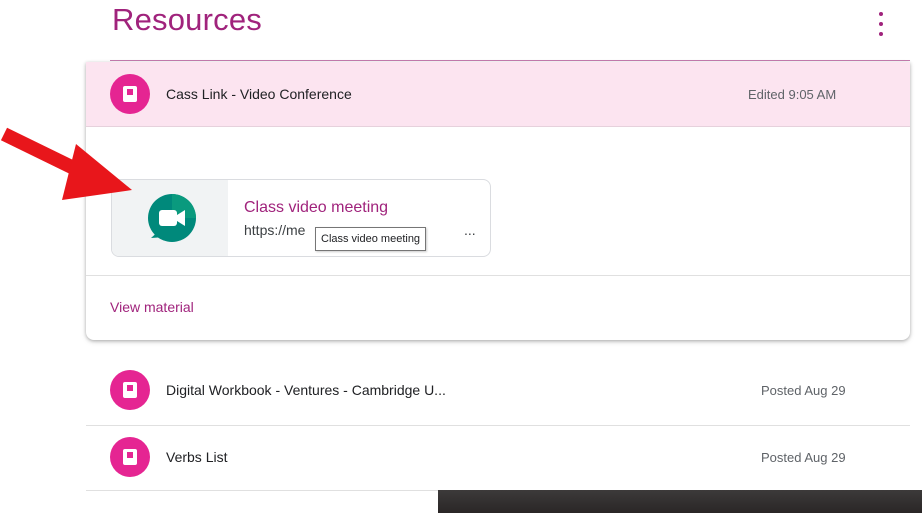 Image resolution: width=922 pixels, height=513 pixels. Describe the element at coordinates (371, 239) in the screenshot. I see `tooltip: Class video meeting` at that location.